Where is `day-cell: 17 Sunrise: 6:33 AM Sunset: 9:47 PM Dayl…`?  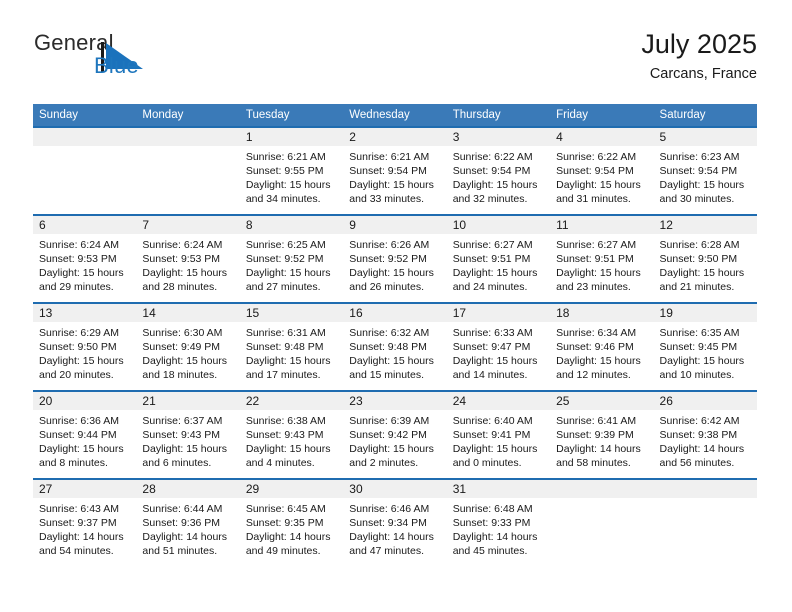 day-cell: 17 Sunrise: 6:33 AM Sunset: 9:47 PM Dayl… is located at coordinates (498, 347).